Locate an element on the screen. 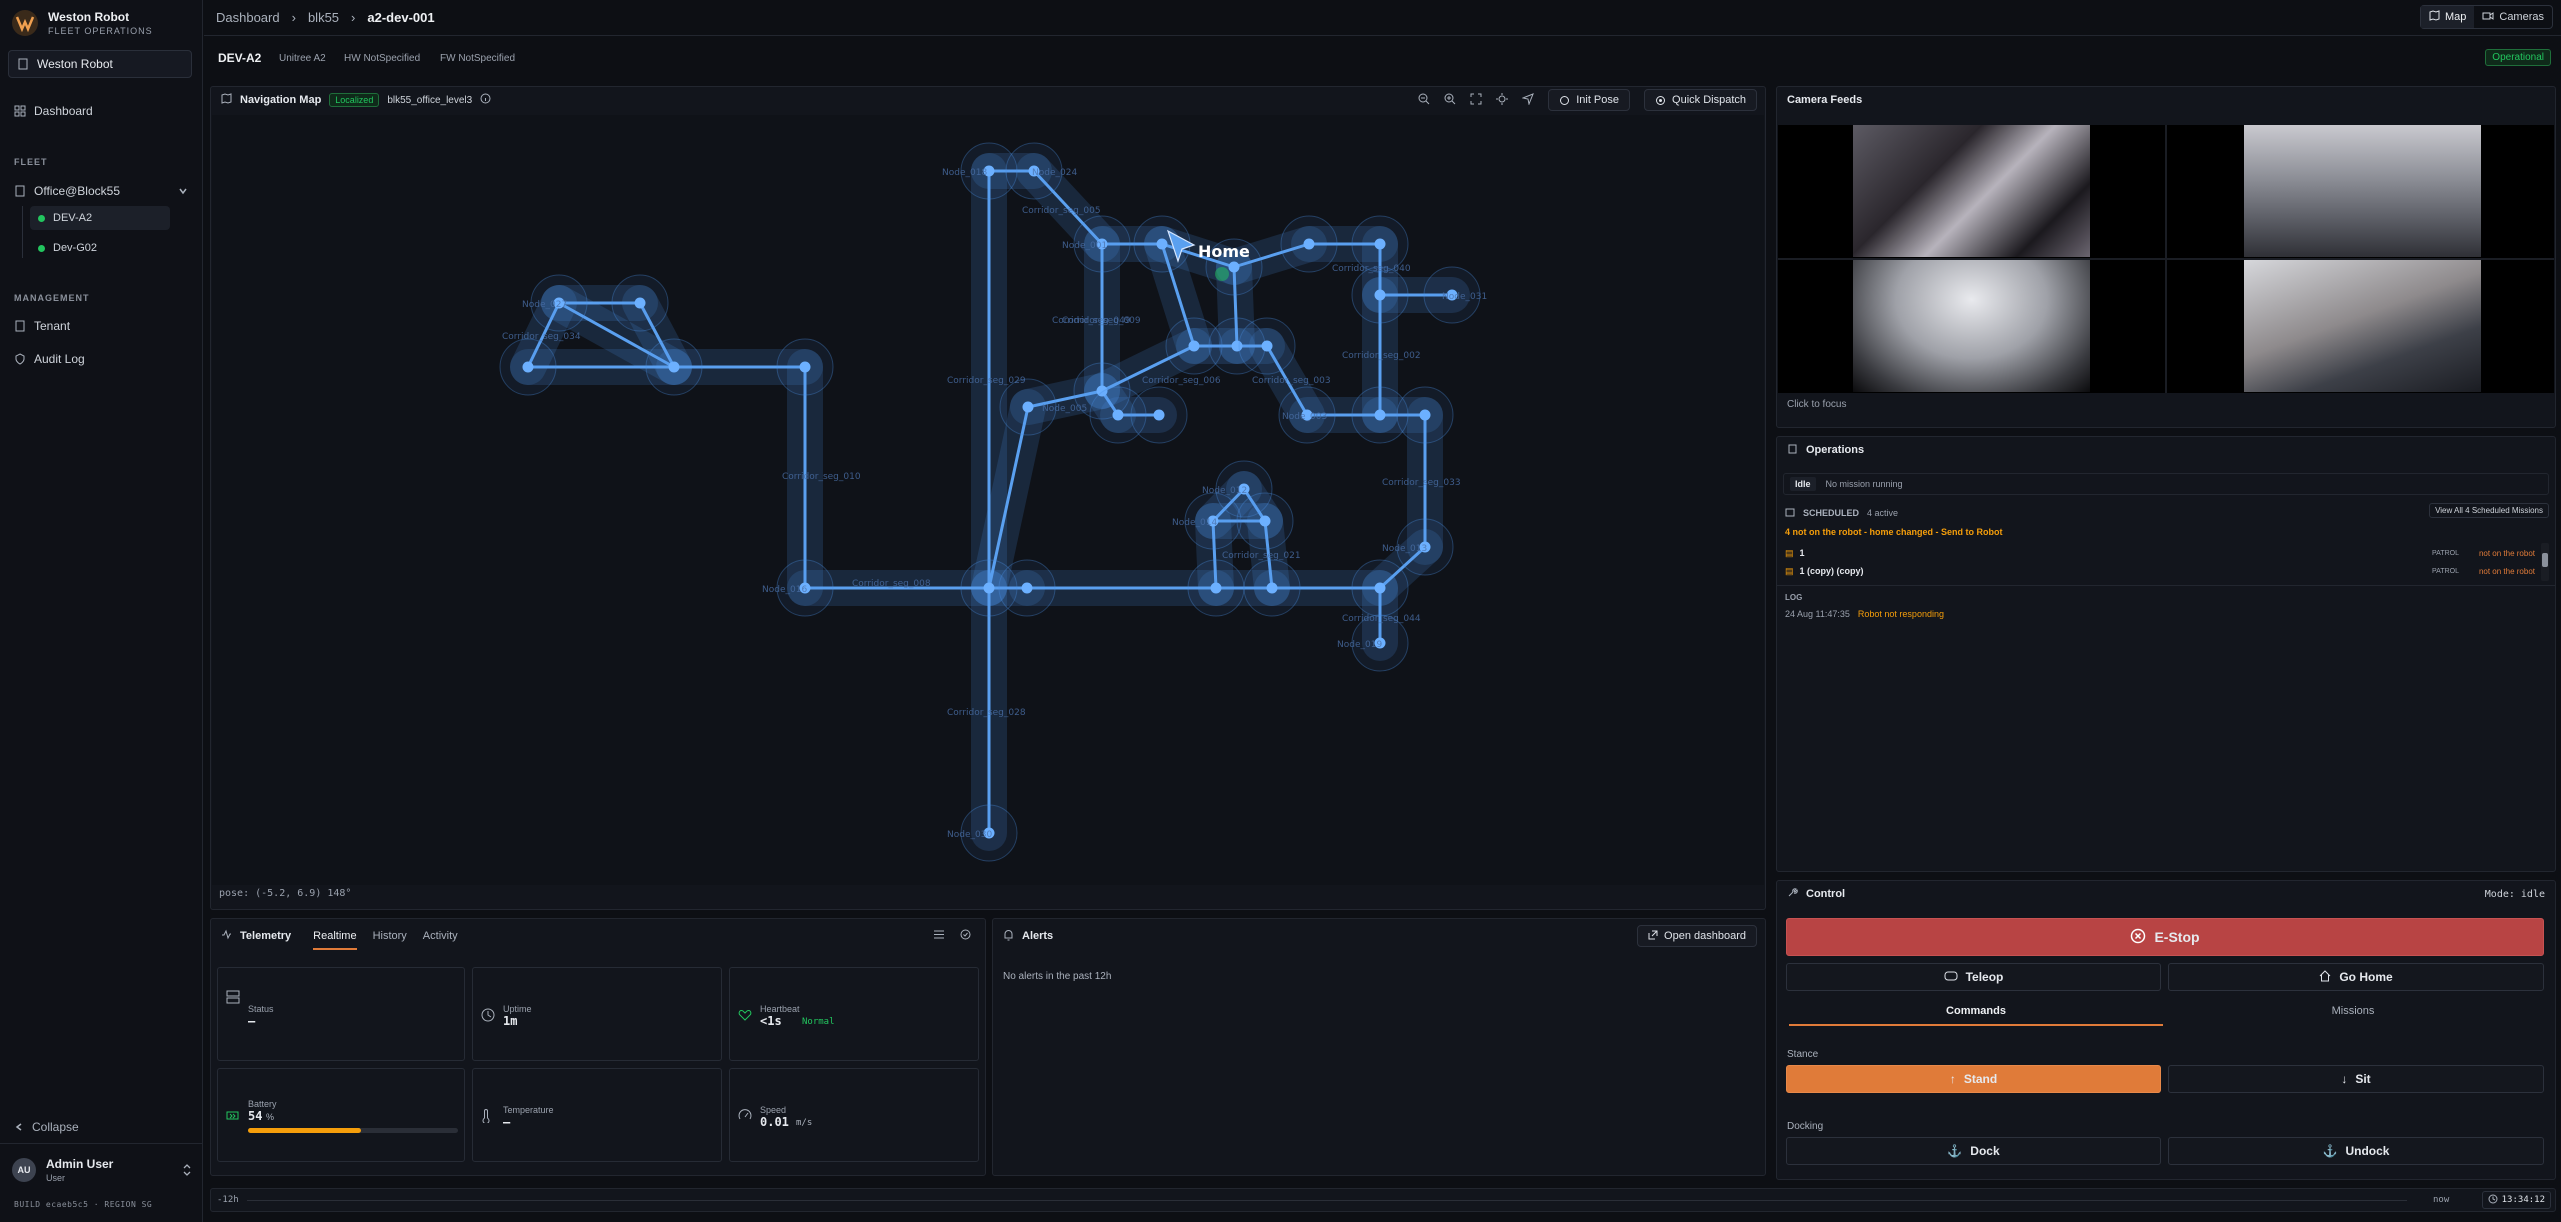 The height and width of the screenshot is (1222, 2561). mission-row: ▤ 1 PATROL not on the robot is located at coordinates (2160, 553).